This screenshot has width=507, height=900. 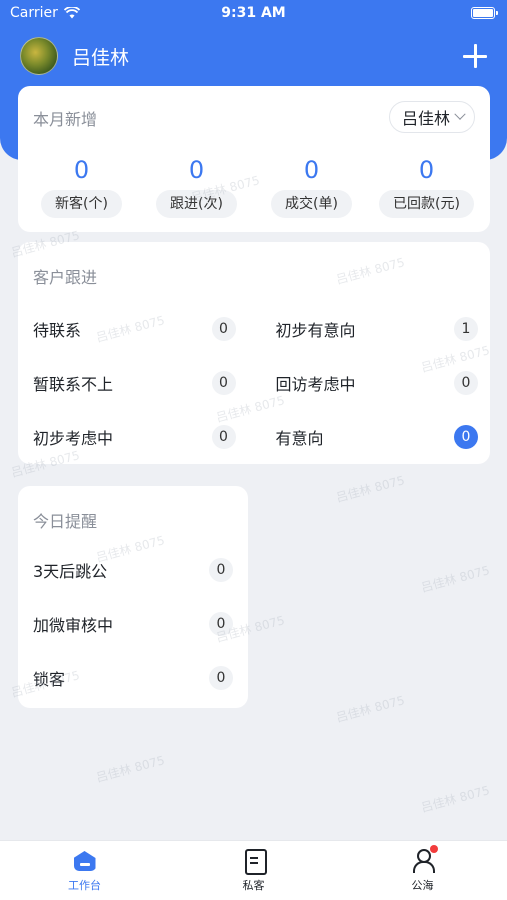 What do you see at coordinates (475, 56) in the screenshot?
I see `add-button` at bounding box center [475, 56].